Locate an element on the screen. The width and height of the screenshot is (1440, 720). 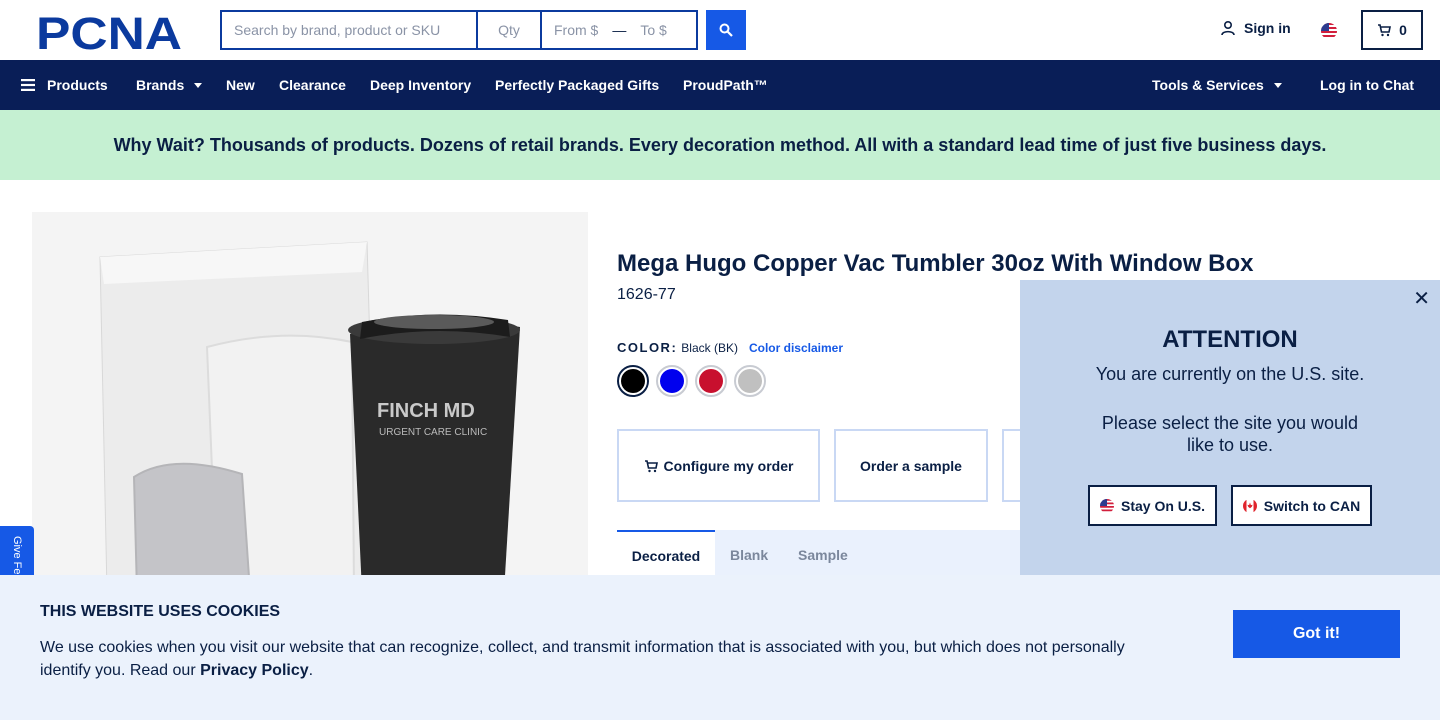
product-sku: 1626-77 is located at coordinates (646, 294).